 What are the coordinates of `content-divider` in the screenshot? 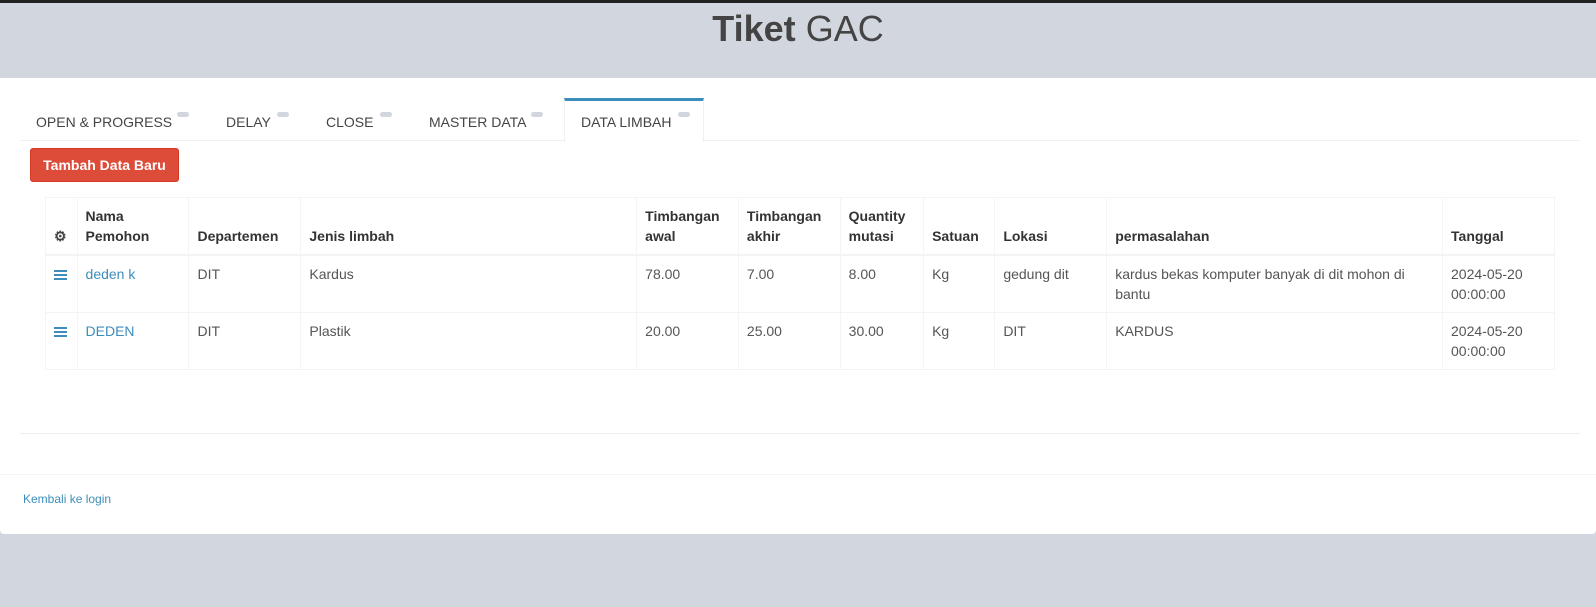 It's located at (800, 433).